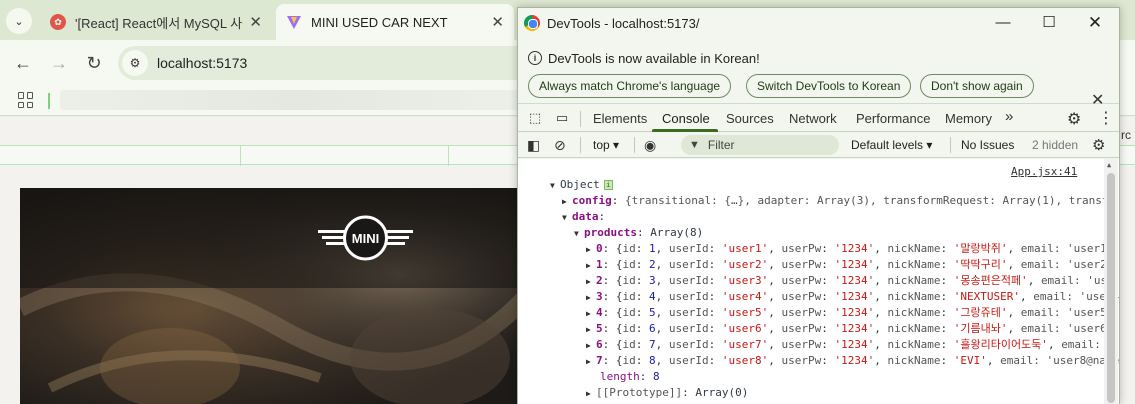  Describe the element at coordinates (818, 23) in the screenshot. I see `devtools-titlebar: DevTools - localhost:5173/ — ☐ ✕` at that location.